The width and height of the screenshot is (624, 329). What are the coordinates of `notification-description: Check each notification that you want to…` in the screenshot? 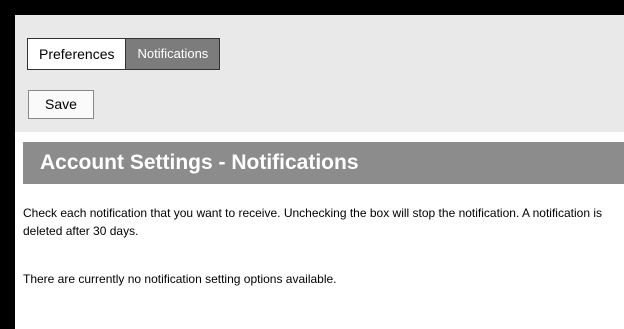 It's located at (312, 222).